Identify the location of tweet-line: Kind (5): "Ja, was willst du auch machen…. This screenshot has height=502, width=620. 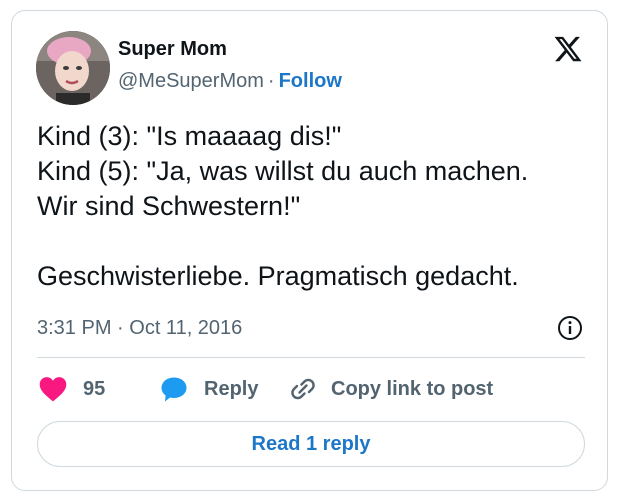
(283, 171).